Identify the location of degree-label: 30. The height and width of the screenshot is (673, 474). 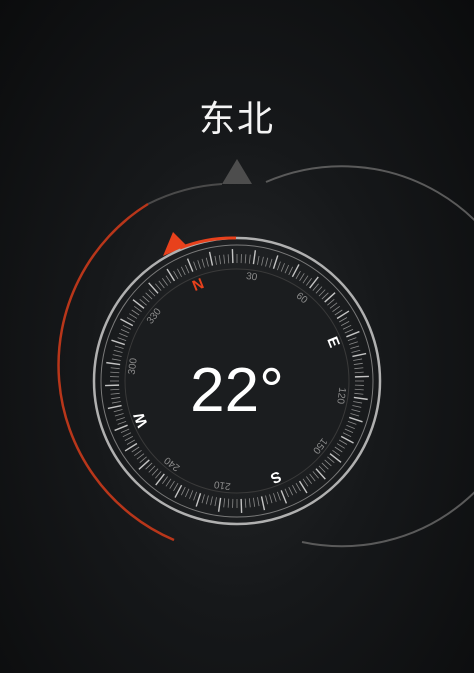
(251, 277).